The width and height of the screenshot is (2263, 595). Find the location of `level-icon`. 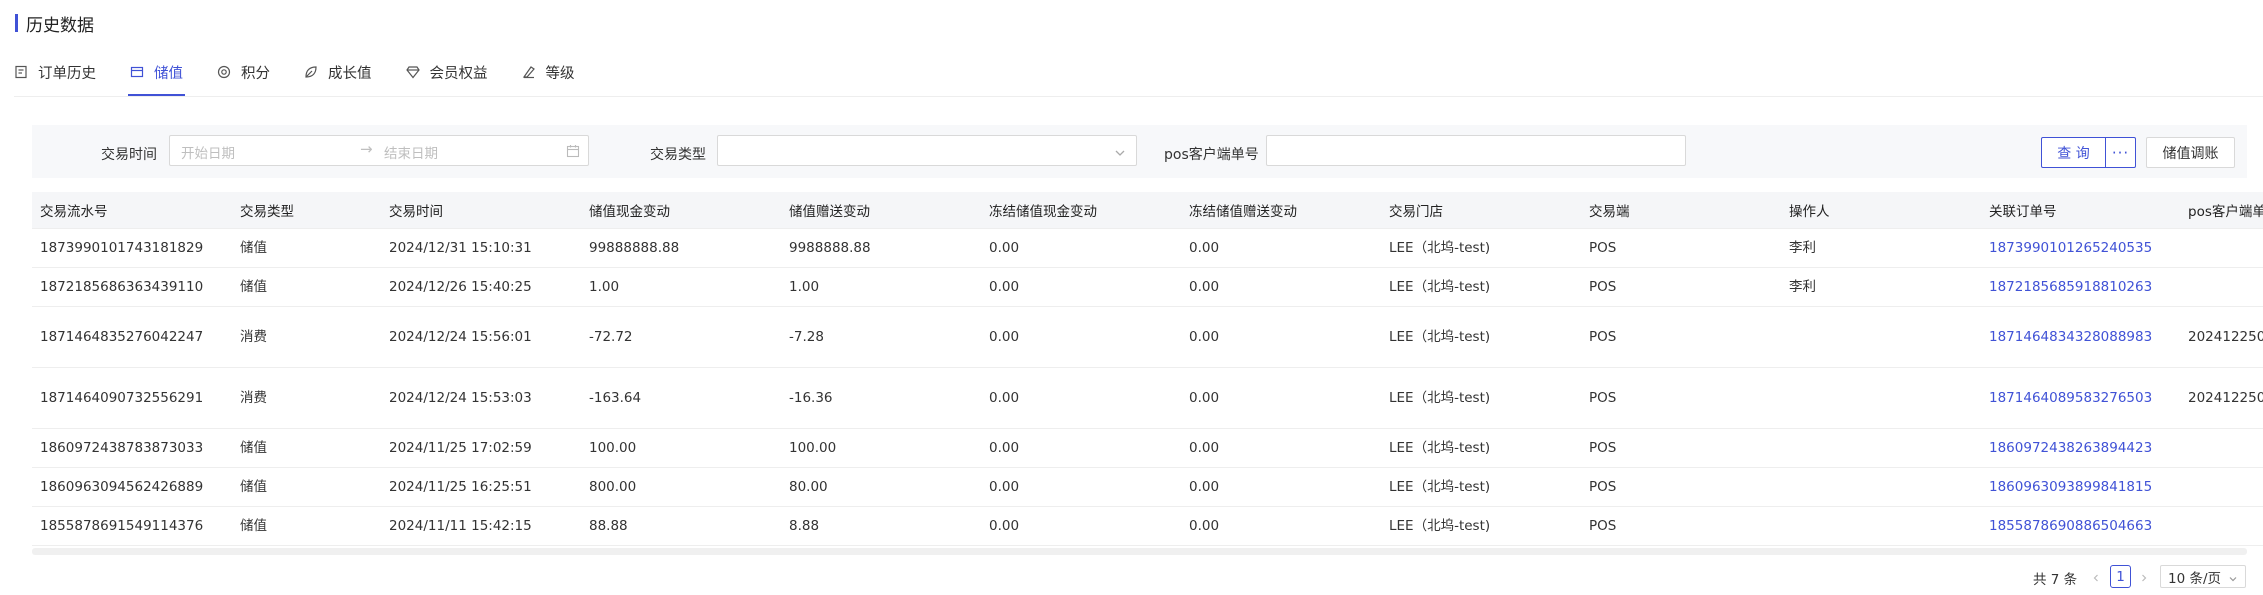

level-icon is located at coordinates (529, 72).